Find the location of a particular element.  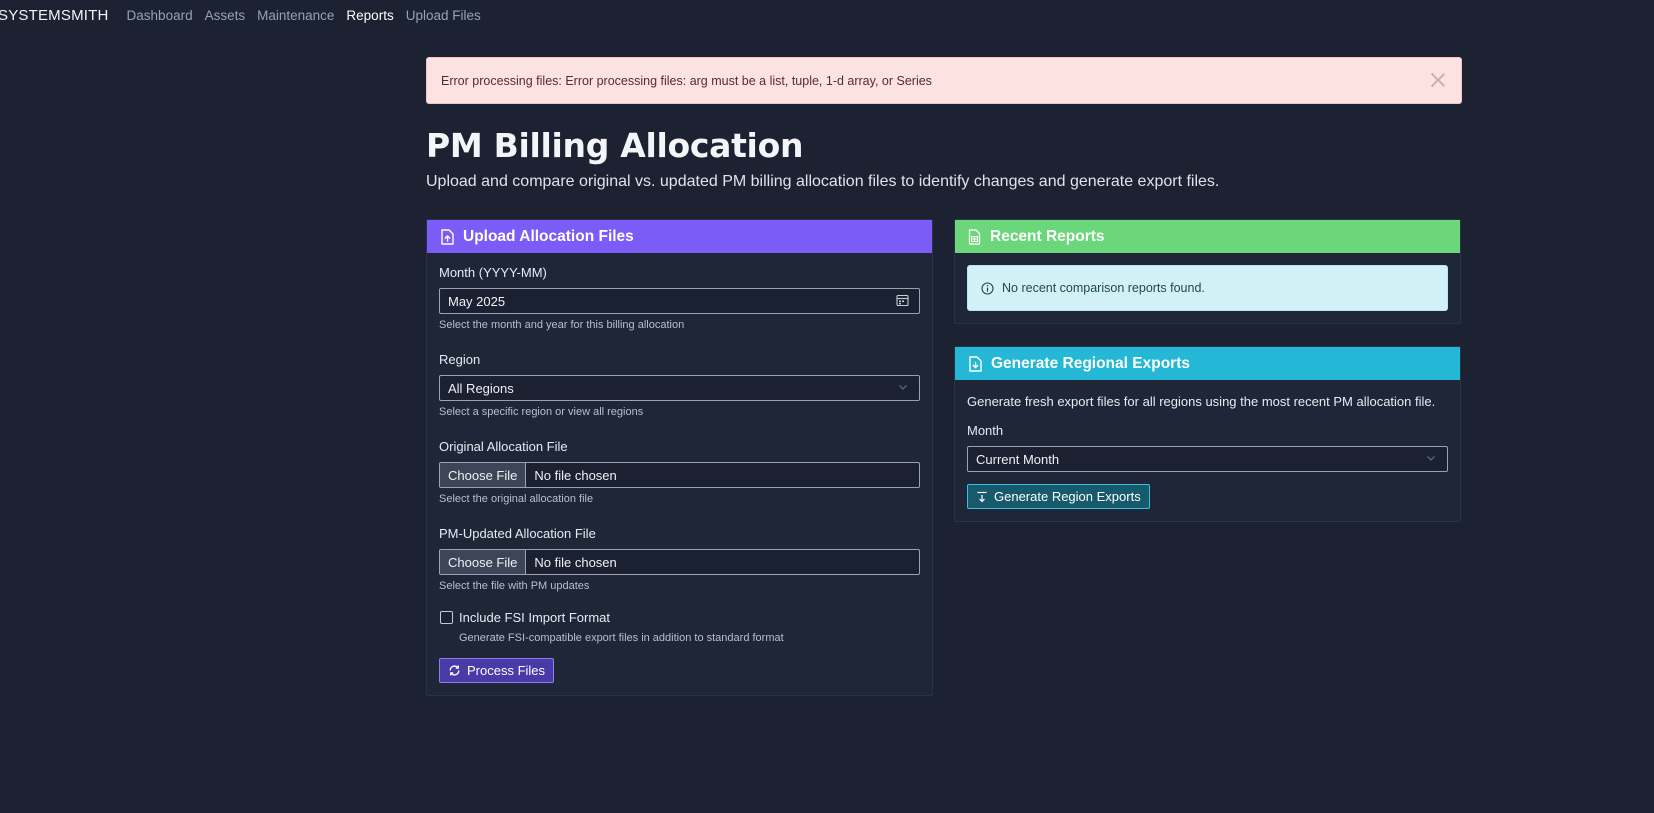

updated-choose-file-button: Choose File is located at coordinates (483, 562).